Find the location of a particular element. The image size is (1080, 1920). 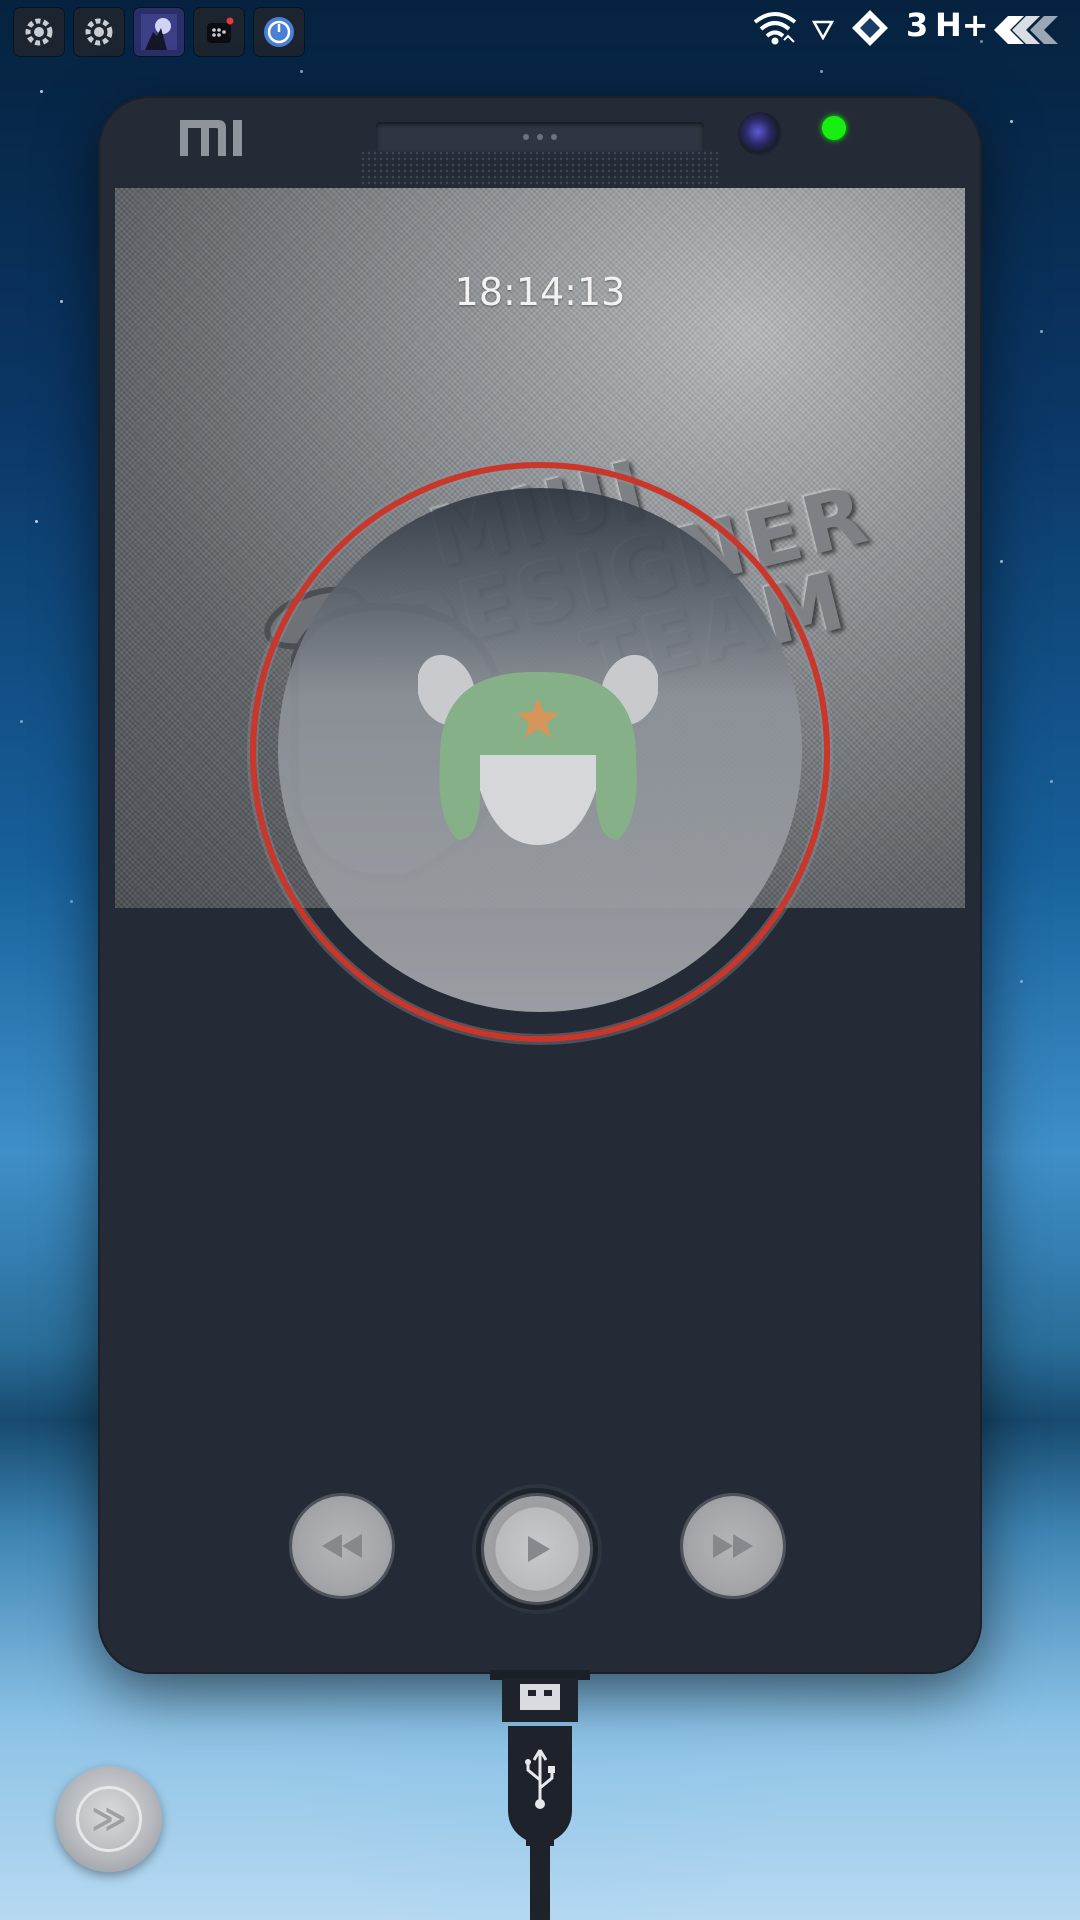

fast-forward-icon is located at coordinates (733, 1546).